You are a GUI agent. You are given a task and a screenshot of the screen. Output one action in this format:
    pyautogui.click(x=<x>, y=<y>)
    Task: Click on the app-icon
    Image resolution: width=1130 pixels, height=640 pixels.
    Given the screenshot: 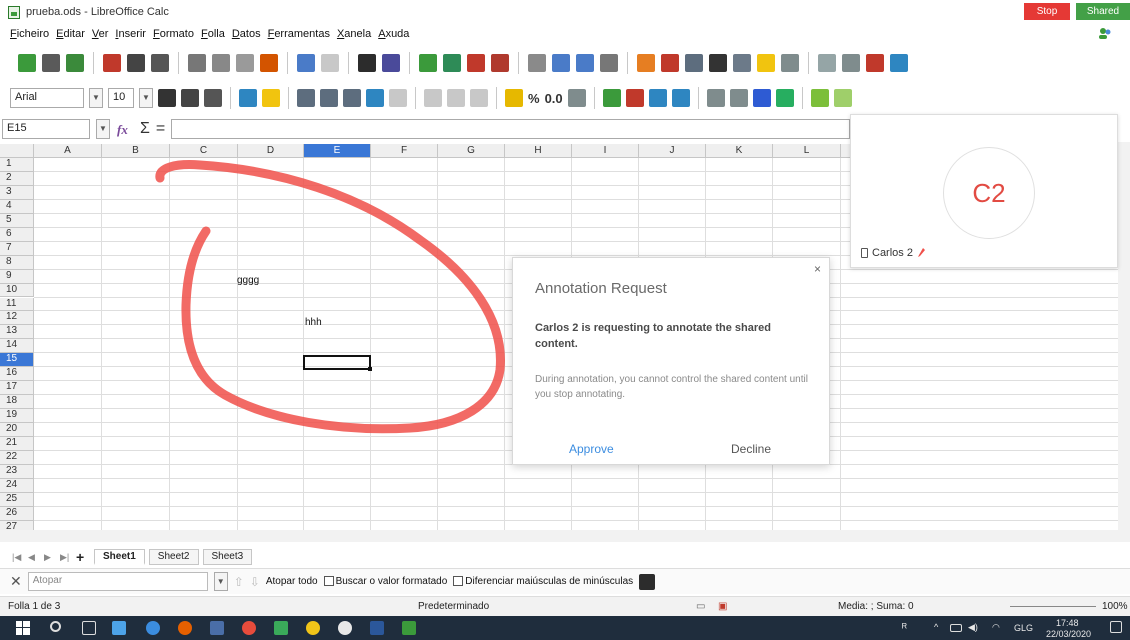 What is the action you would take?
    pyautogui.click(x=217, y=628)
    